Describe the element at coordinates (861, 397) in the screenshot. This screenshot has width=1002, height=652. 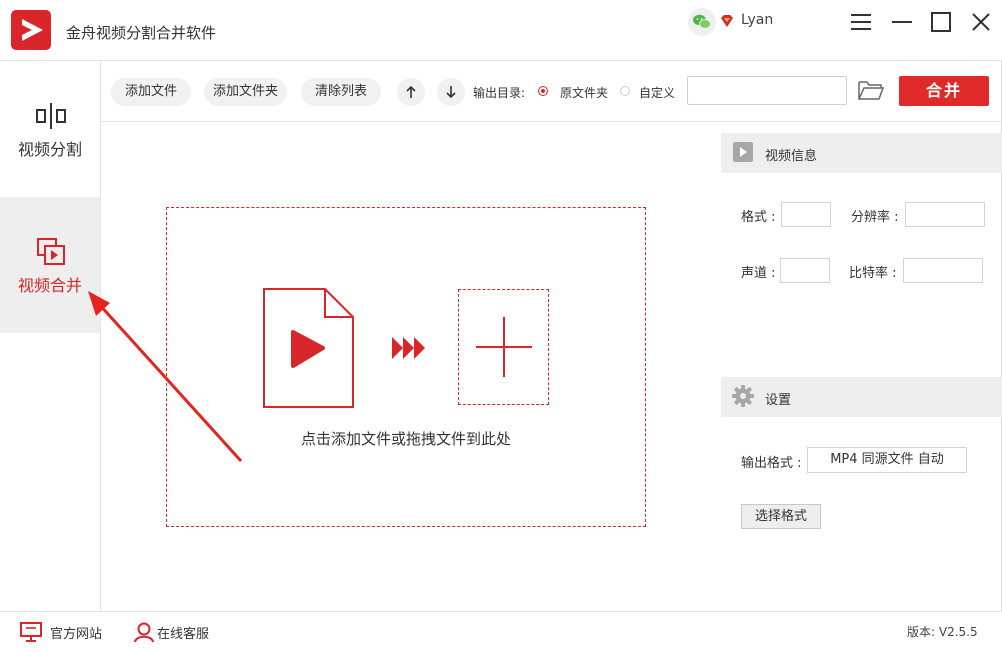
I see `settings-header: 设置` at that location.